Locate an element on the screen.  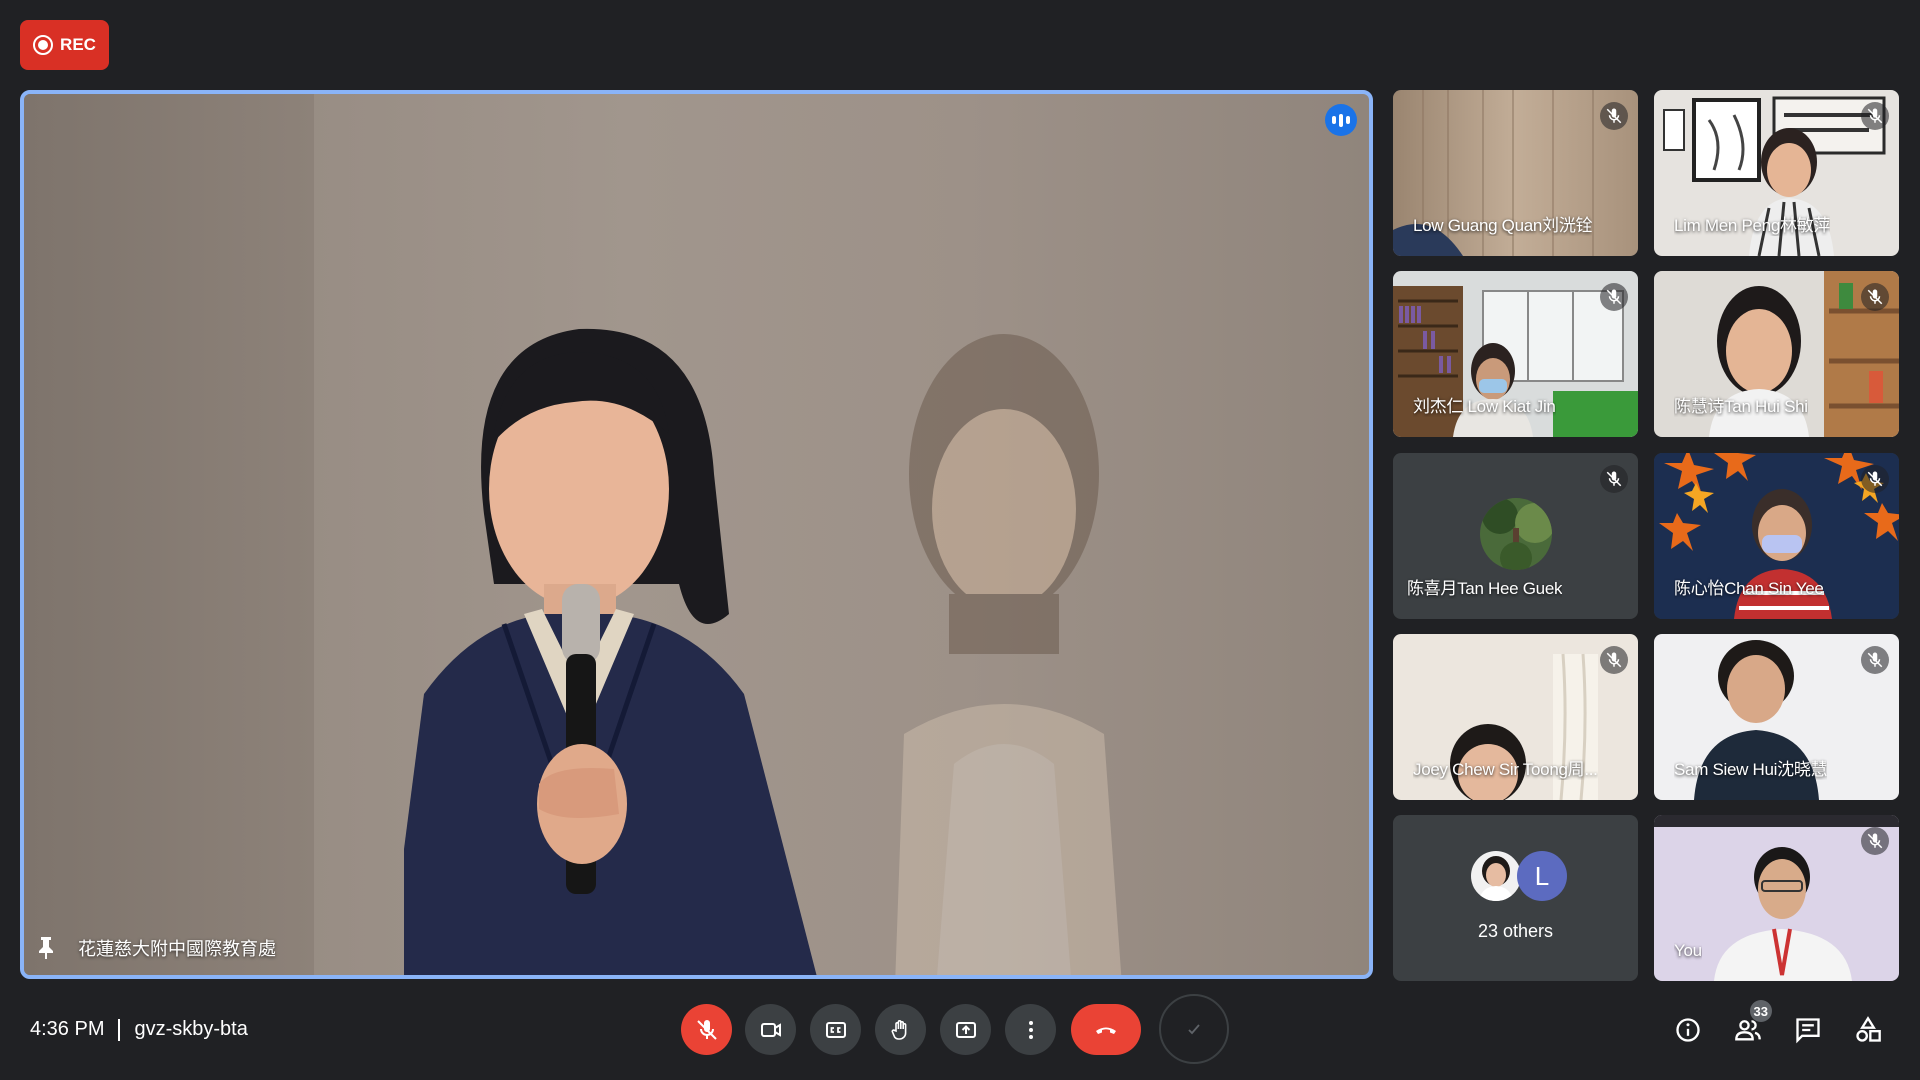
microphone-toggle-button is located at coordinates (706, 1029).